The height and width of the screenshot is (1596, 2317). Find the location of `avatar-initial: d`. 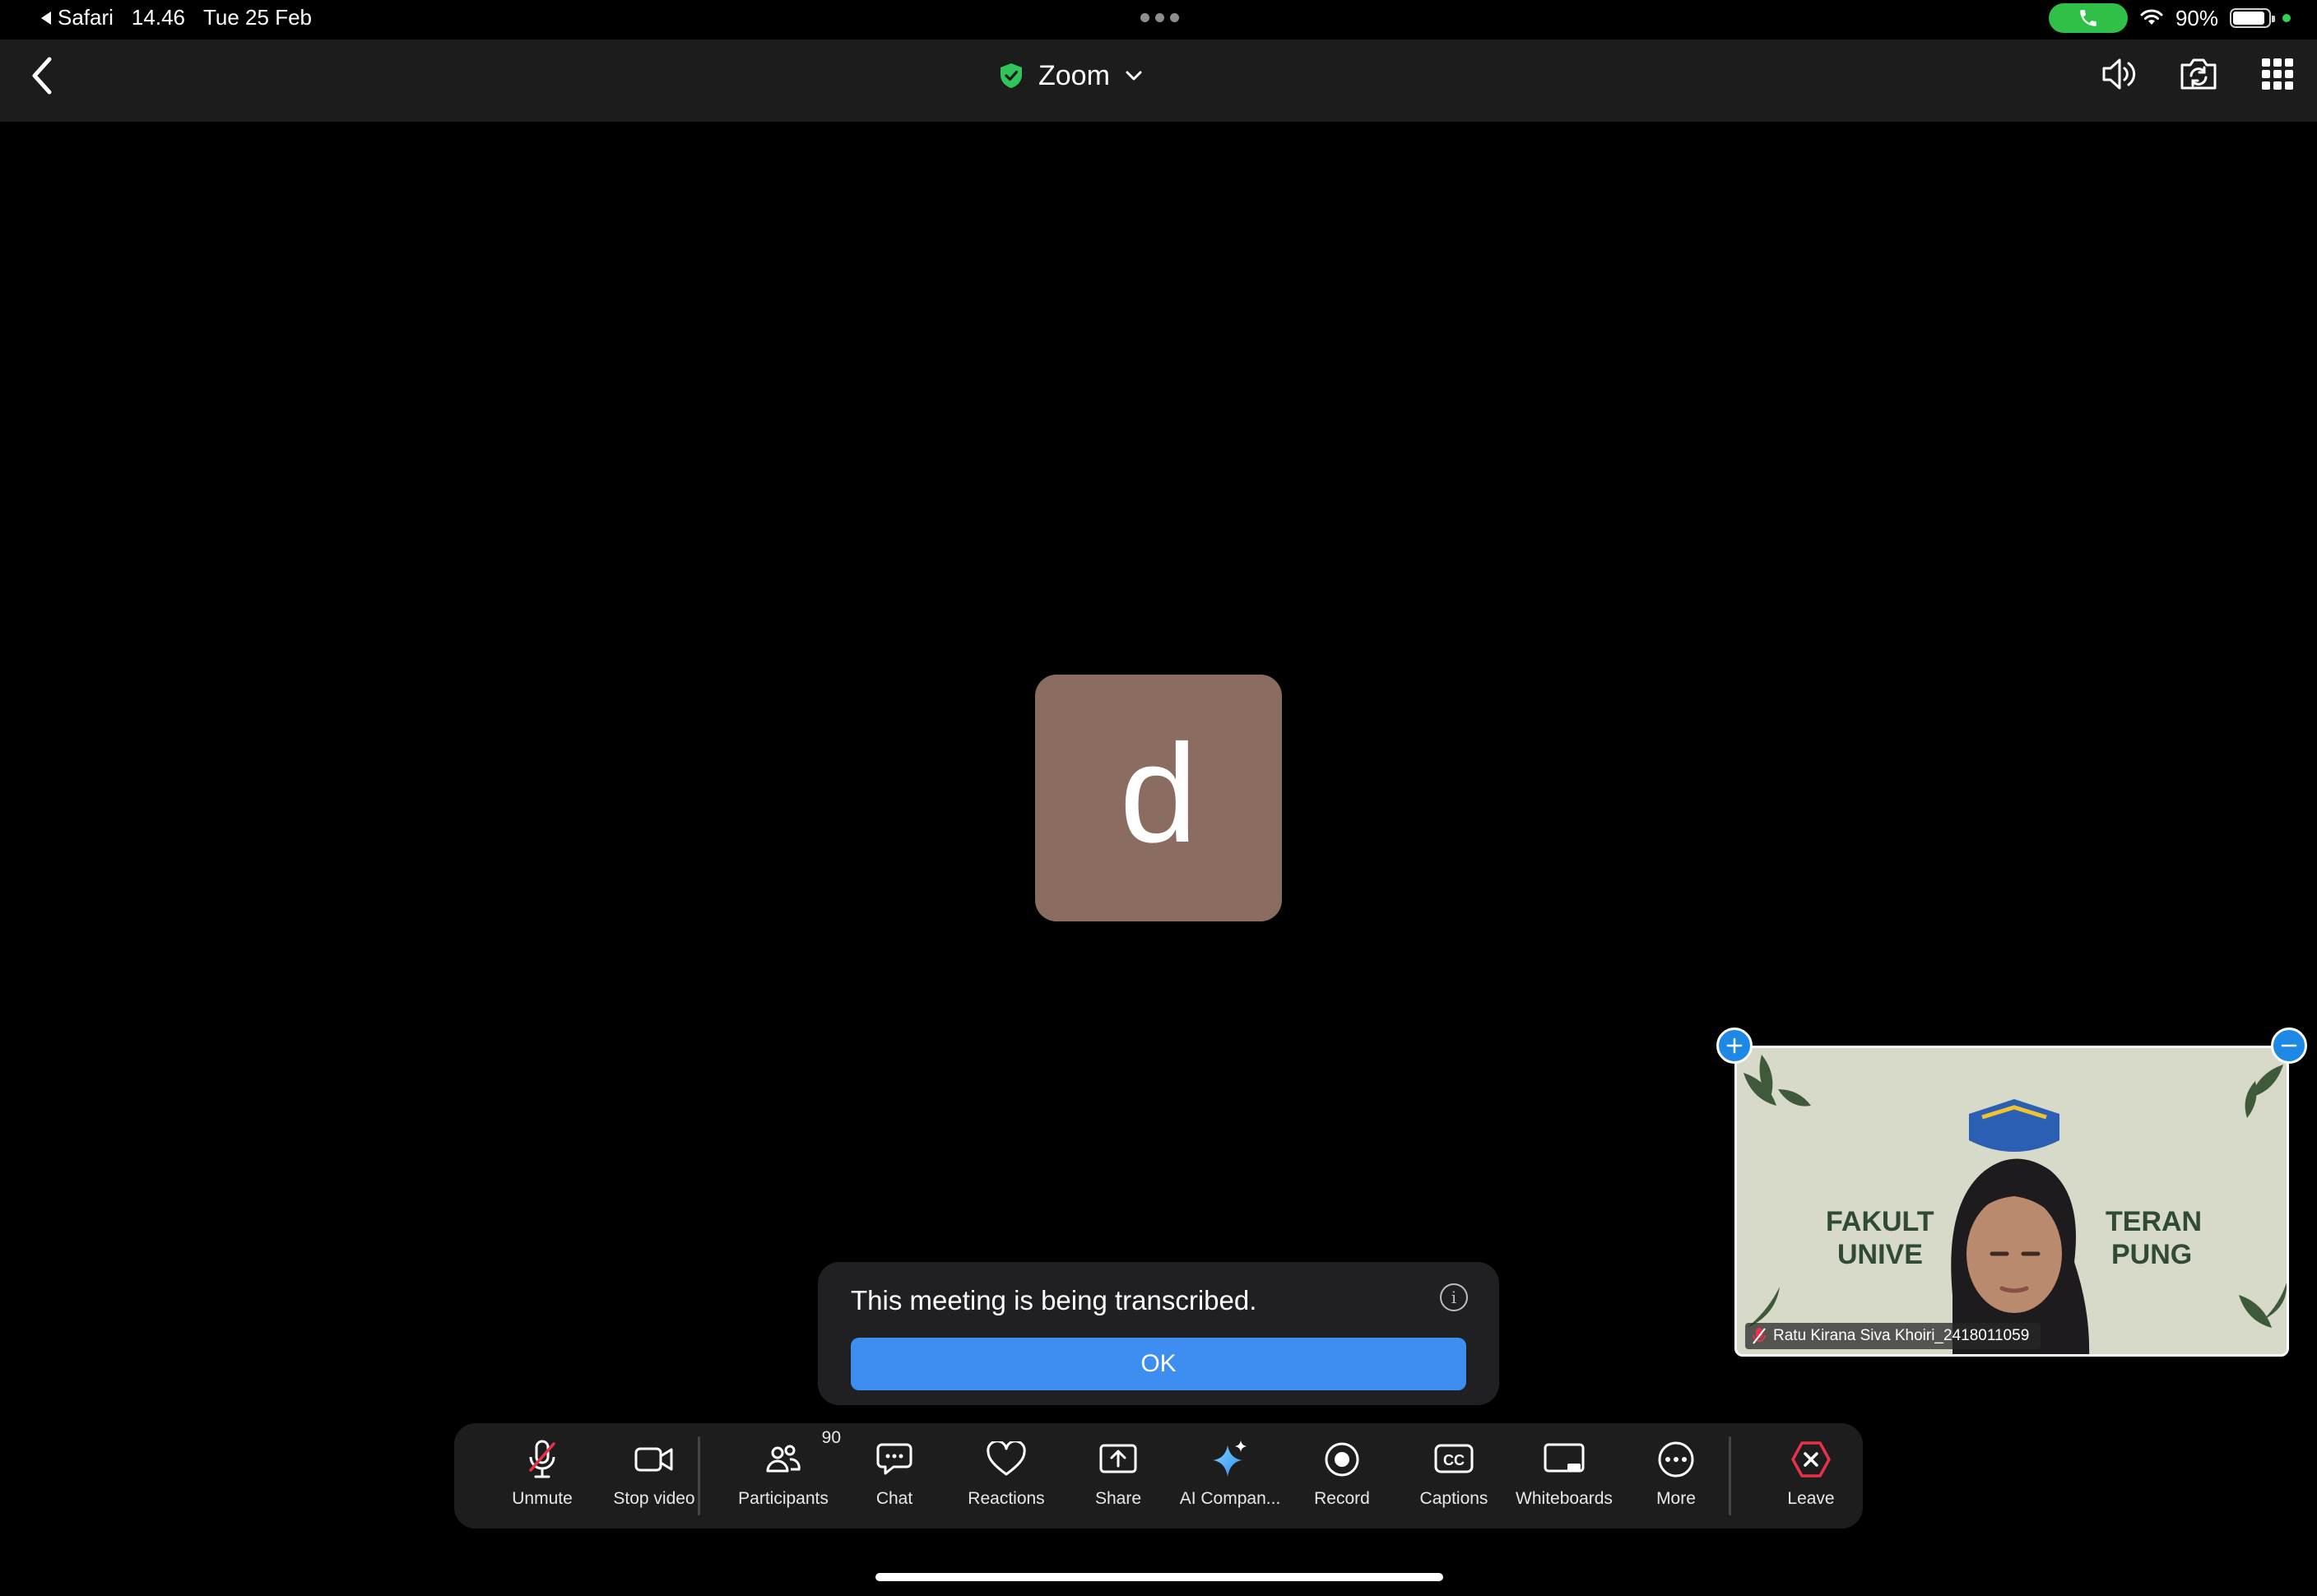

avatar-initial: d is located at coordinates (1158, 794).